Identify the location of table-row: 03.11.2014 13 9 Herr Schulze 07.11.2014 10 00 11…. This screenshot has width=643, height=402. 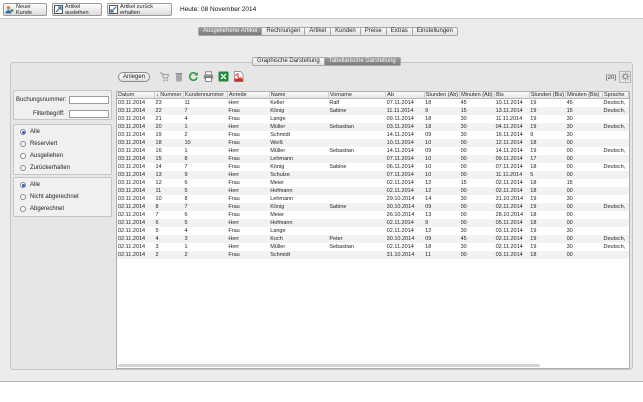
(373, 175).